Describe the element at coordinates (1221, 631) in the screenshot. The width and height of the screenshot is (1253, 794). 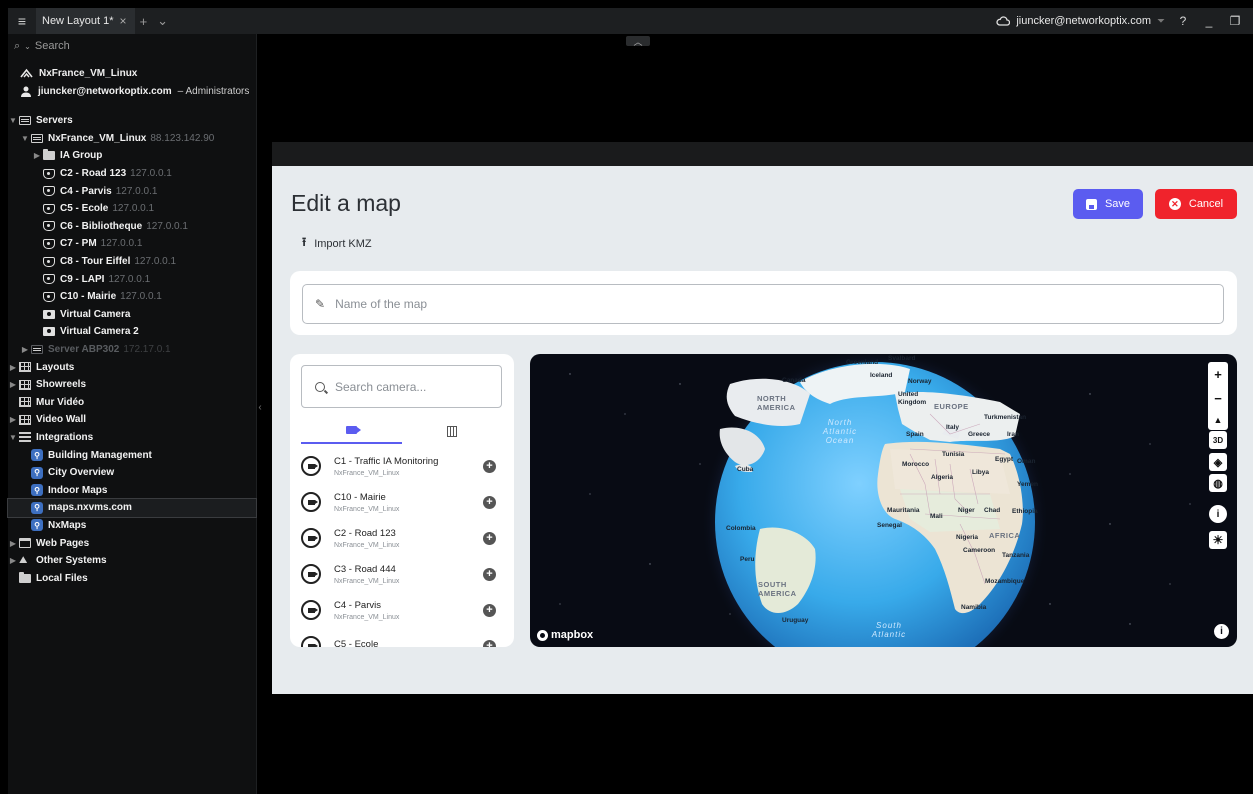
I see `attribution-info-icon: i` at that location.